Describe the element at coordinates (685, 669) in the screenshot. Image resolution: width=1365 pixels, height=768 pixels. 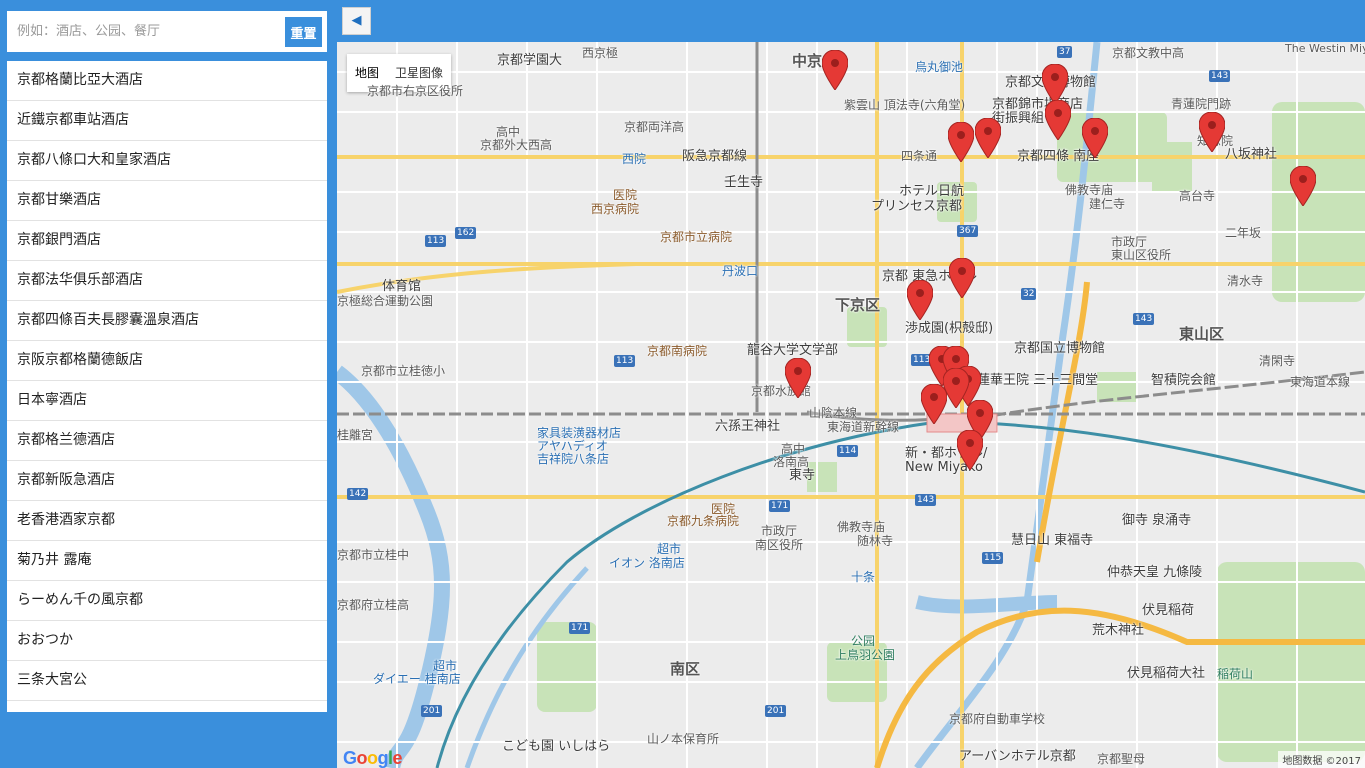
I see `district-label: 南区` at that location.